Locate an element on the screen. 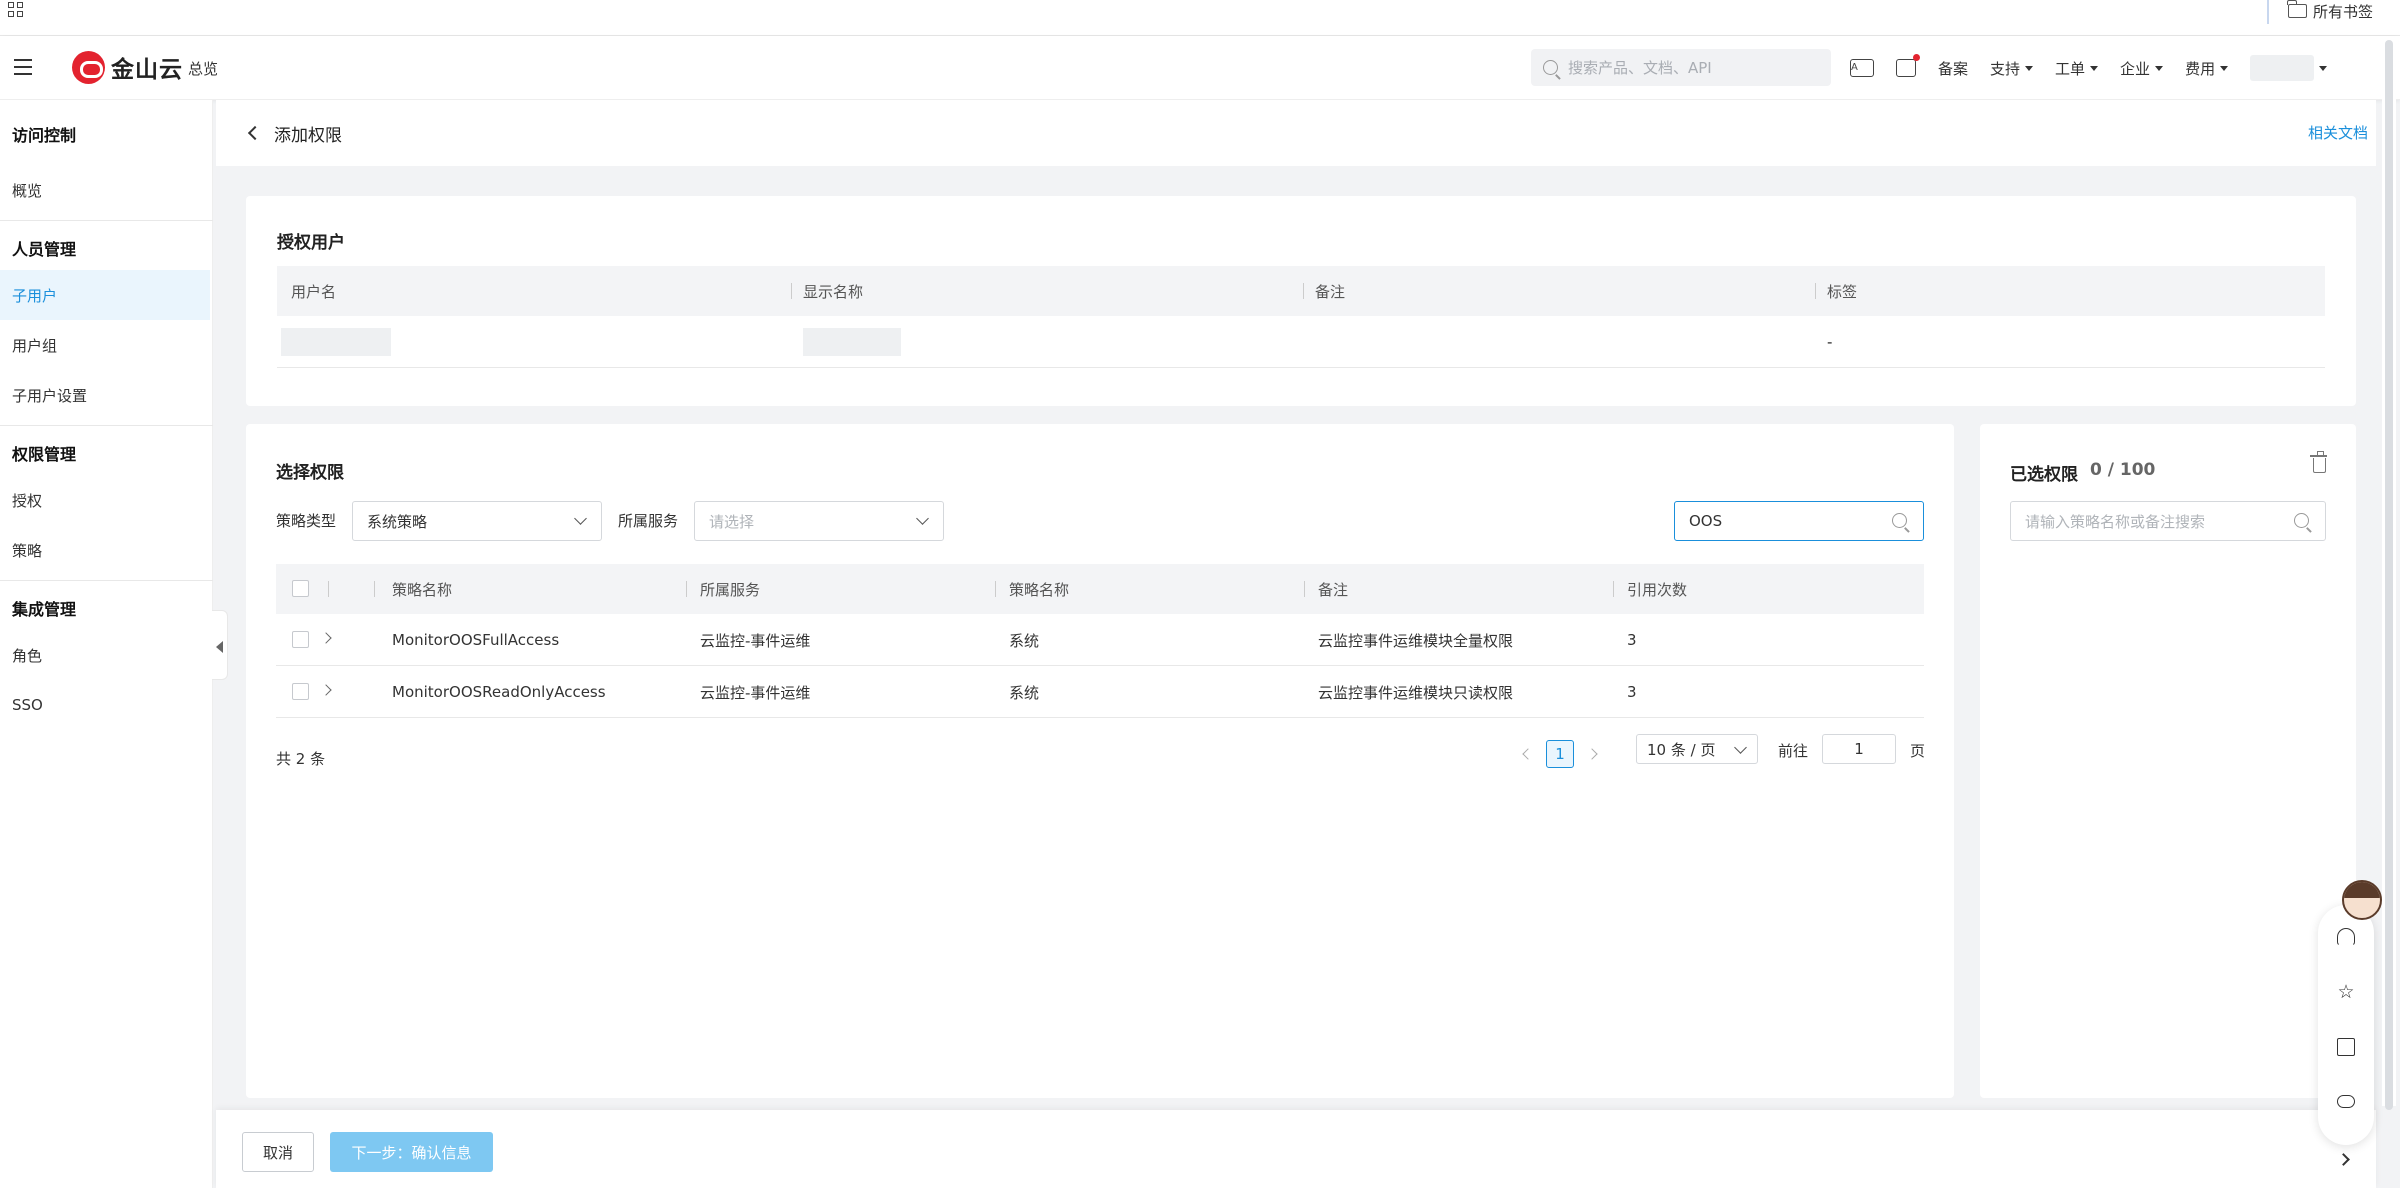  col-tag: 标签 is located at coordinates (1842, 291).